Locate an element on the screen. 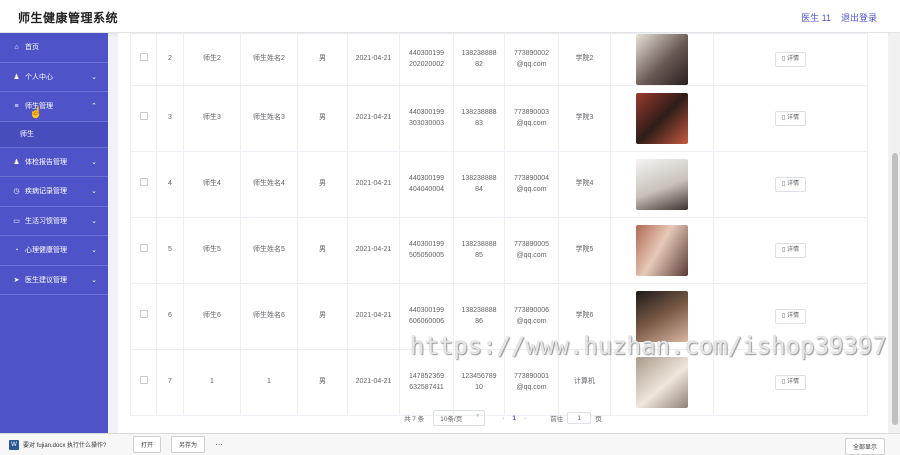 The height and width of the screenshot is (455, 900). page-number-current: 1 is located at coordinates (514, 418).